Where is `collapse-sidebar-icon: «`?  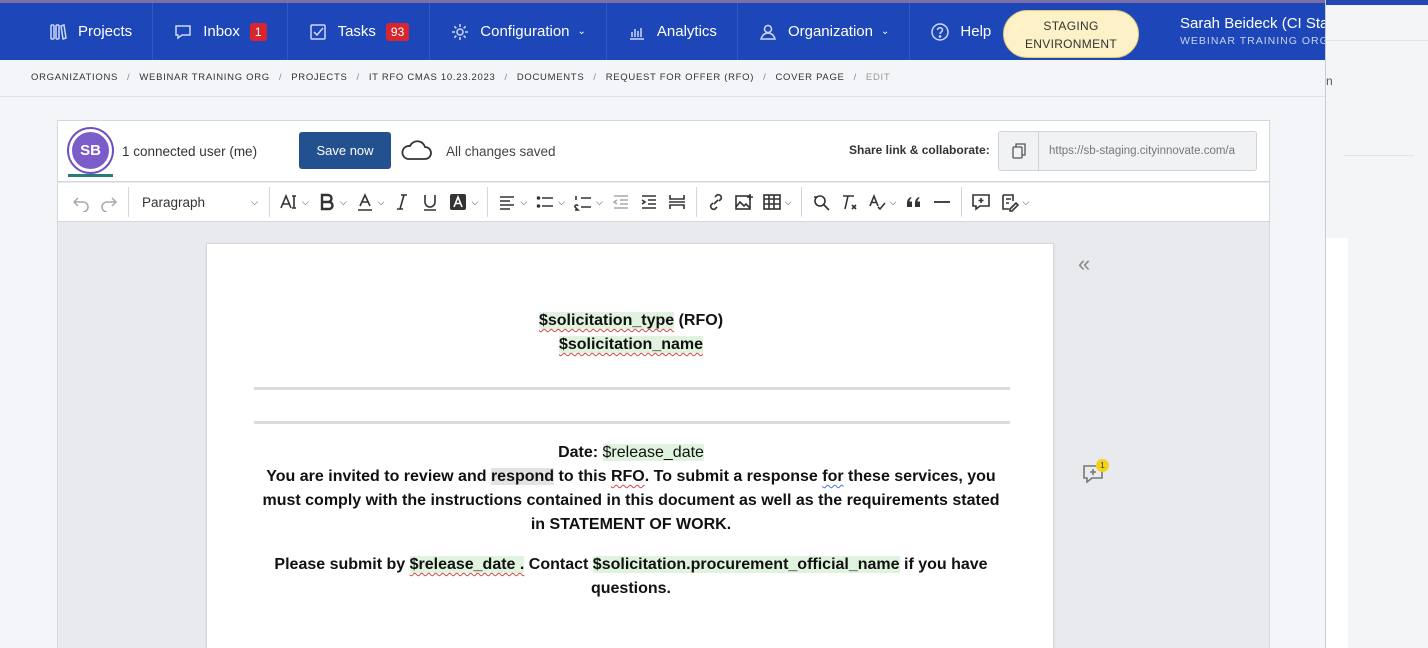
collapse-sidebar-icon: « is located at coordinates (1084, 264).